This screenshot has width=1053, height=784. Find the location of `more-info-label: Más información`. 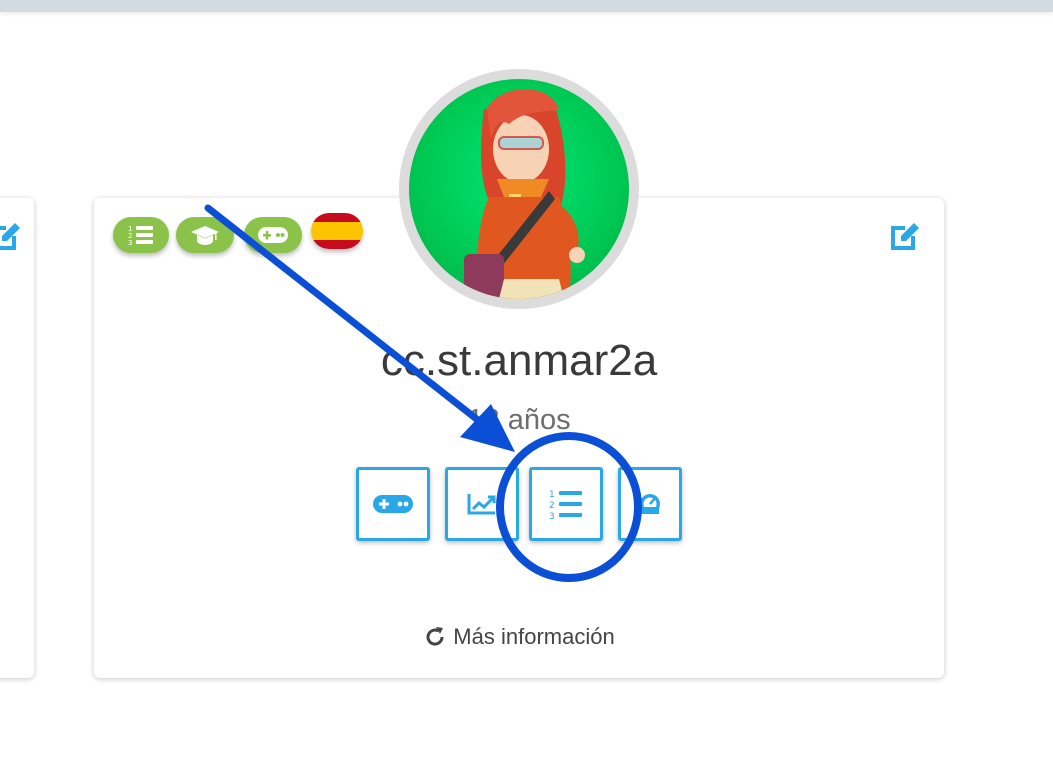

more-info-label: Más información is located at coordinates (533, 637).